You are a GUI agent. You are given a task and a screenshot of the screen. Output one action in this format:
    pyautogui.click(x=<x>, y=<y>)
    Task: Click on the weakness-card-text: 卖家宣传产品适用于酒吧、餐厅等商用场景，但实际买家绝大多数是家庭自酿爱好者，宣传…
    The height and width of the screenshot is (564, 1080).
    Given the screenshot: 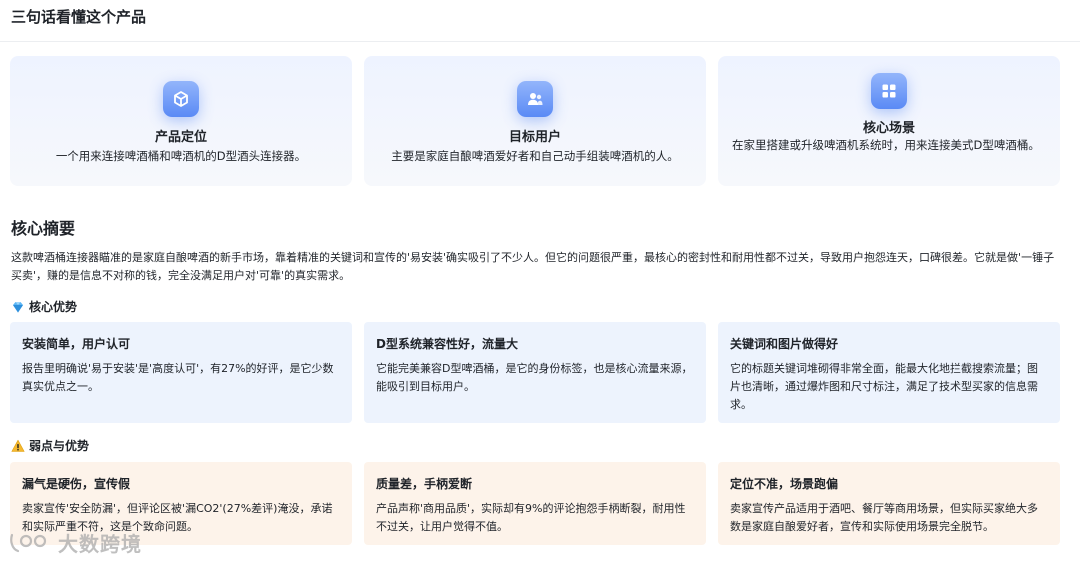 What is the action you would take?
    pyautogui.click(x=884, y=517)
    